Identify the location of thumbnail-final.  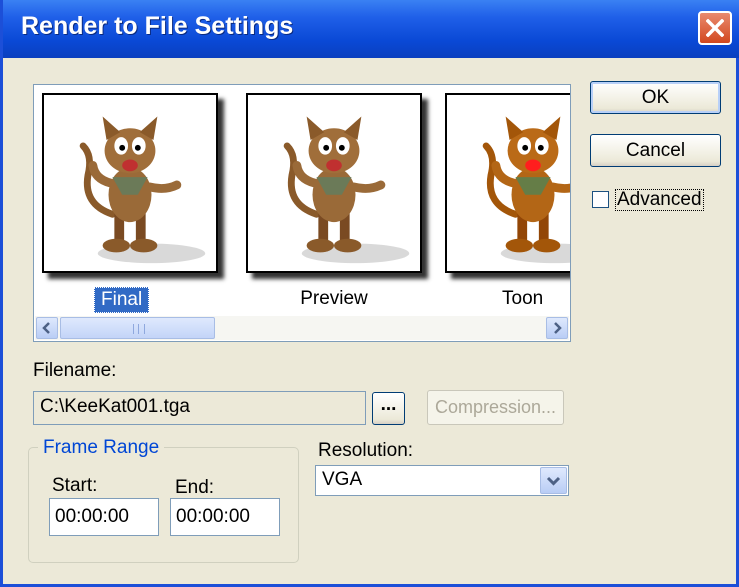
(130, 183).